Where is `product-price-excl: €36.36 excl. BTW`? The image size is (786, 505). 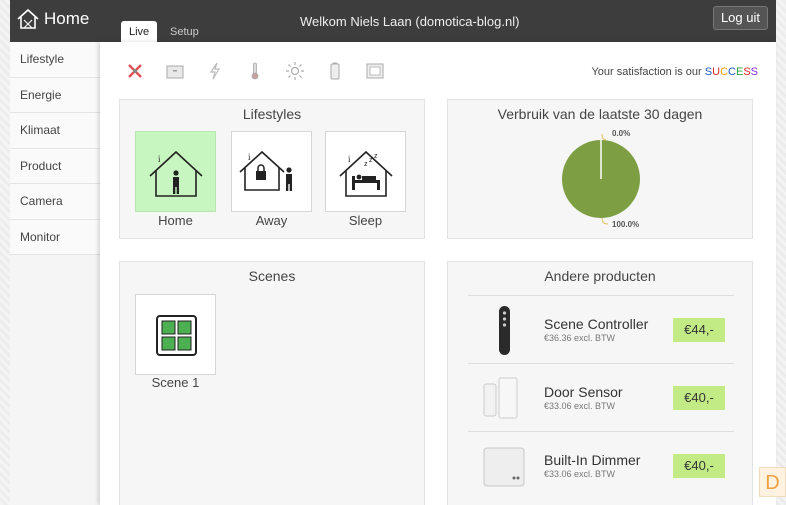 product-price-excl: €36.36 excl. BTW is located at coordinates (580, 338).